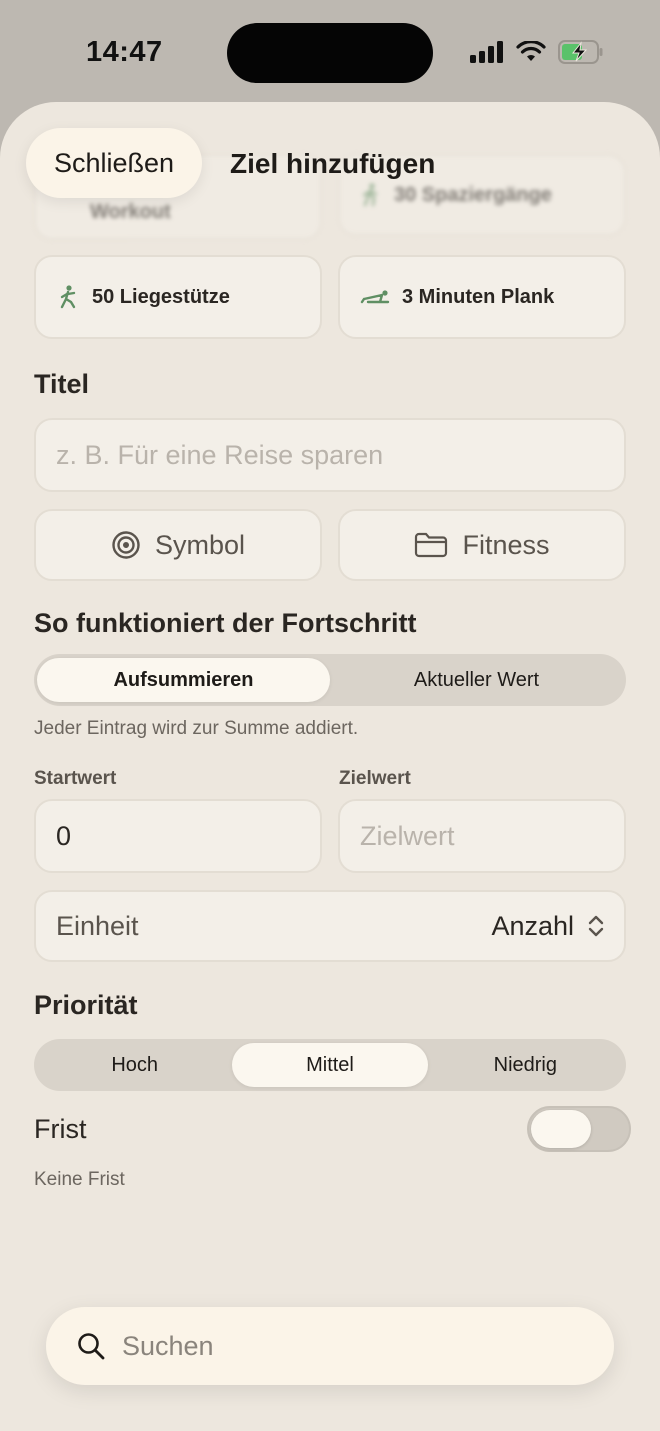 Image resolution: width=660 pixels, height=1431 pixels. I want to click on search-bar: Suchen, so click(330, 1346).